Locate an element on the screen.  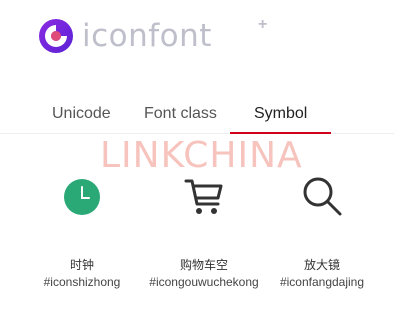
glyph-code: #iconshizhong is located at coordinates (82, 282).